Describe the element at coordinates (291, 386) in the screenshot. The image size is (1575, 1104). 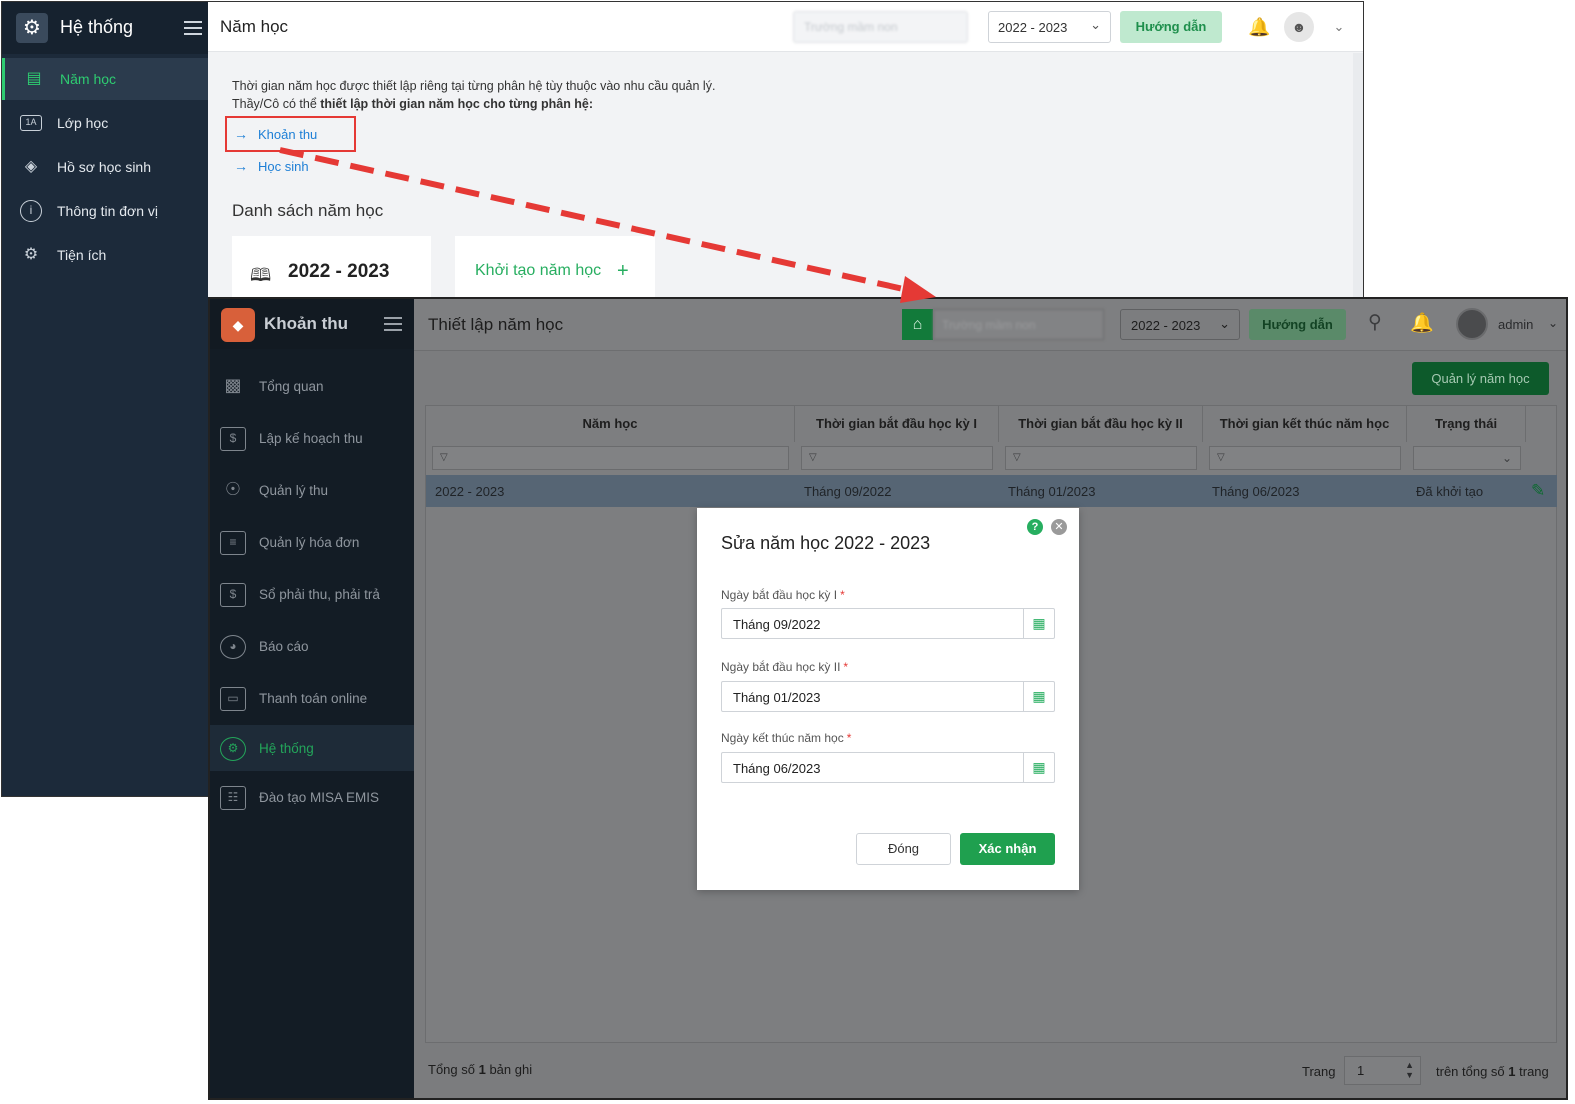
I see `sidebar-item-label: Tổng quan` at that location.